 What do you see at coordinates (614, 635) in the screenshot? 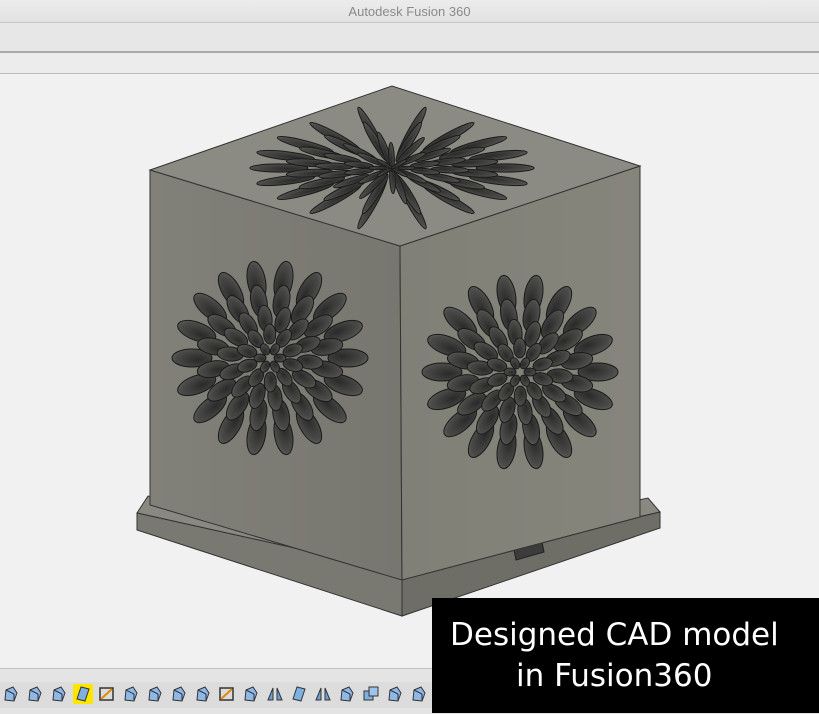
I see `caption-line-1: Designed CAD model` at bounding box center [614, 635].